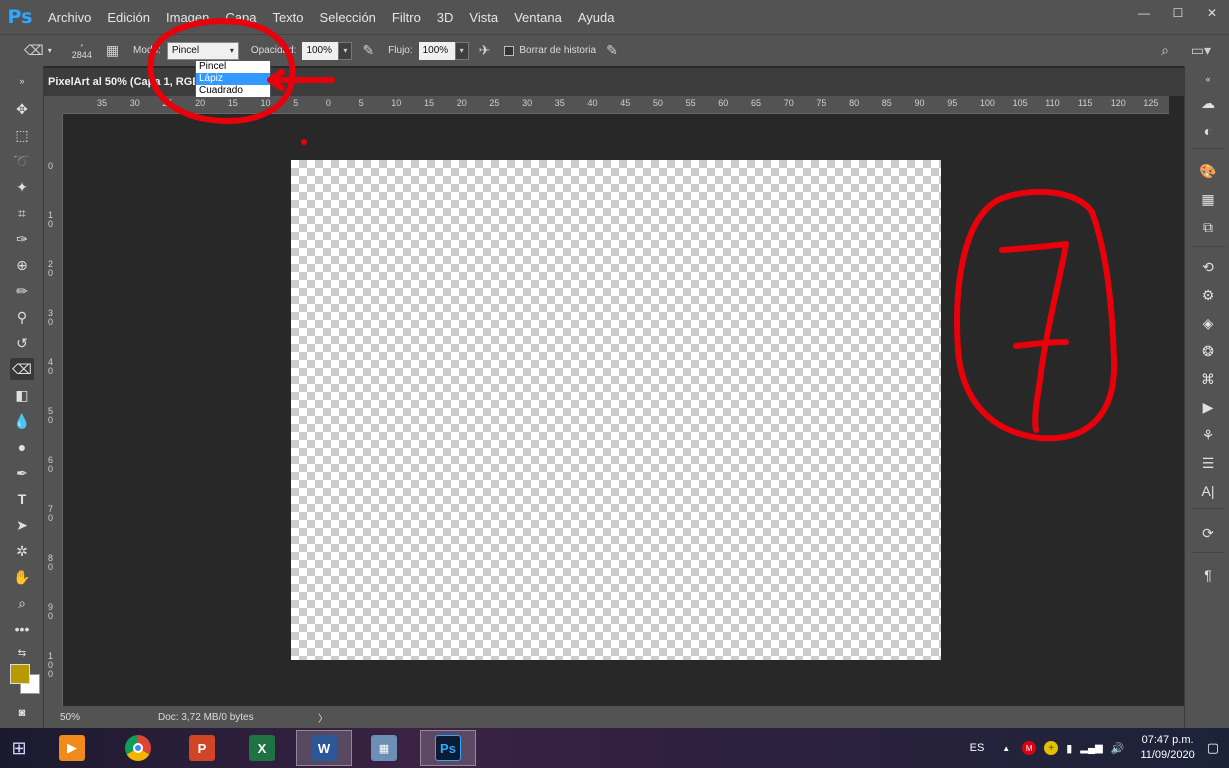 This screenshot has height=768, width=1229. I want to click on taskbar-chrome, so click(138, 748).